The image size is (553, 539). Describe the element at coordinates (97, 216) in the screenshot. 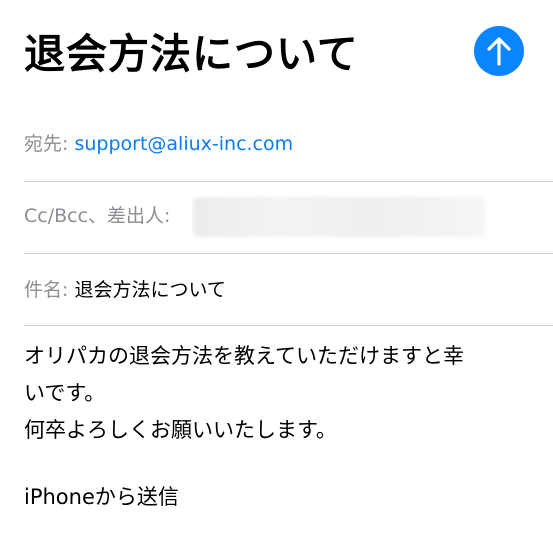

I see `cc-bcc-from-label: Cc/Bcc、差出人:` at that location.